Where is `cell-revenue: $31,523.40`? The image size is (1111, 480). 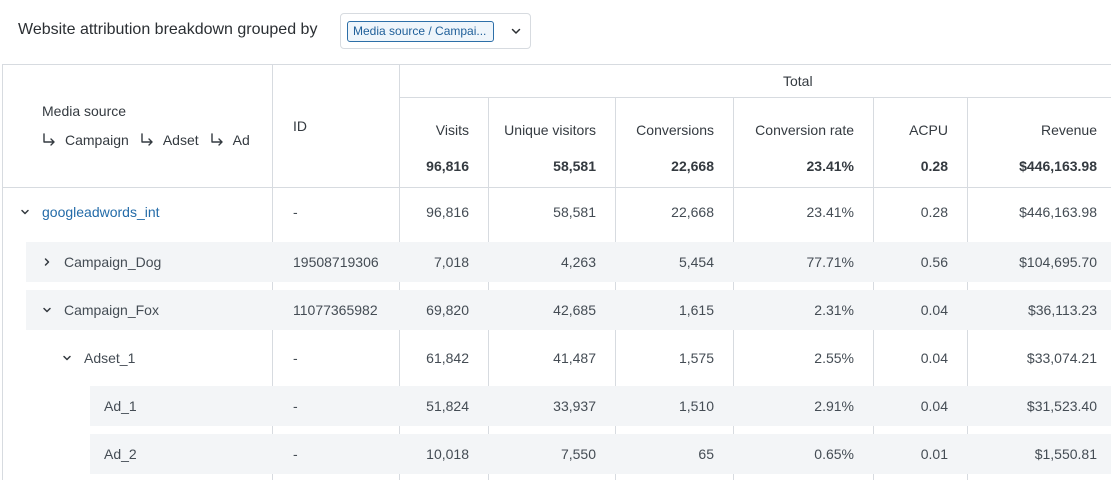 cell-revenue: $31,523.40 is located at coordinates (1061, 406).